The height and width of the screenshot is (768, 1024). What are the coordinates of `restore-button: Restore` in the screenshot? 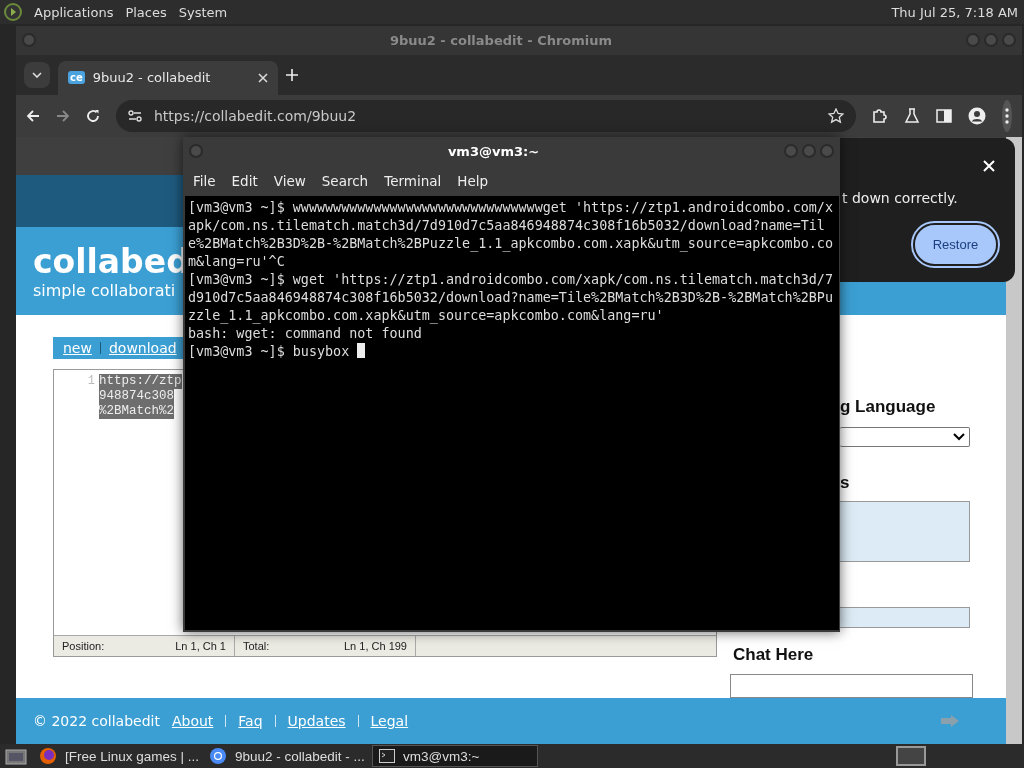 It's located at (955, 244).